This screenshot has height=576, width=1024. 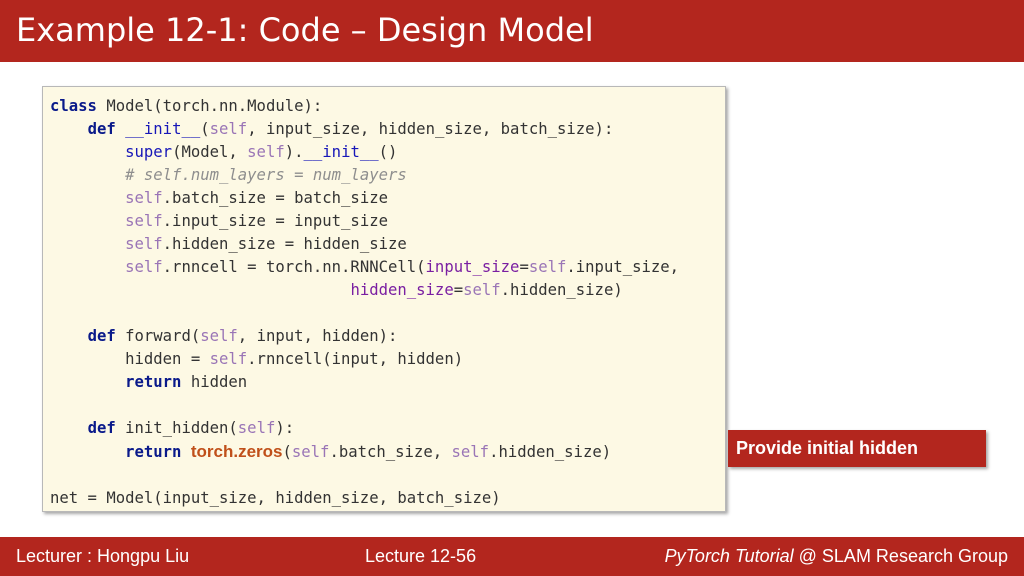 I want to click on code-text: .batch_size,, so click(x=390, y=452).